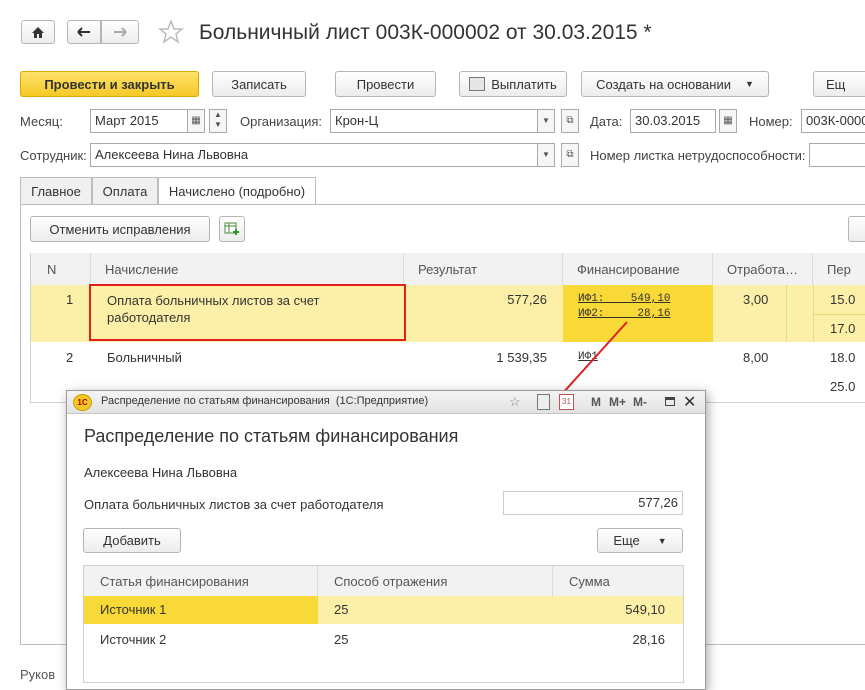 The height and width of the screenshot is (690, 865). What do you see at coordinates (391, 581) in the screenshot?
I see `column-header-method-label: Способ отражения` at bounding box center [391, 581].